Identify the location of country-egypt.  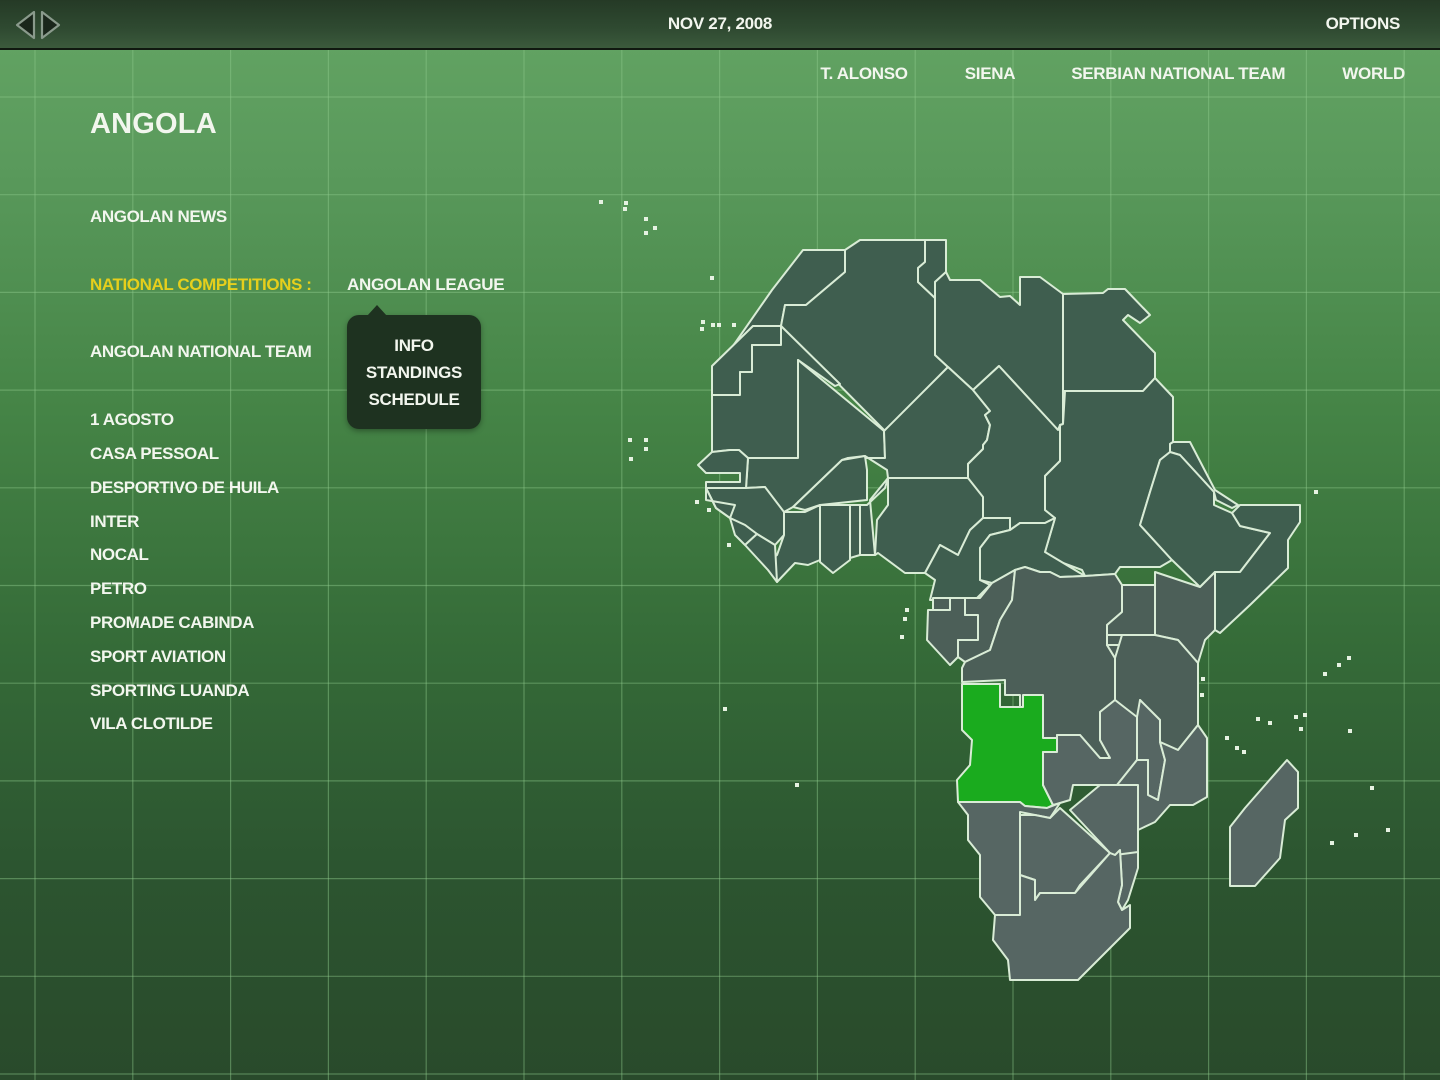
(1109, 340).